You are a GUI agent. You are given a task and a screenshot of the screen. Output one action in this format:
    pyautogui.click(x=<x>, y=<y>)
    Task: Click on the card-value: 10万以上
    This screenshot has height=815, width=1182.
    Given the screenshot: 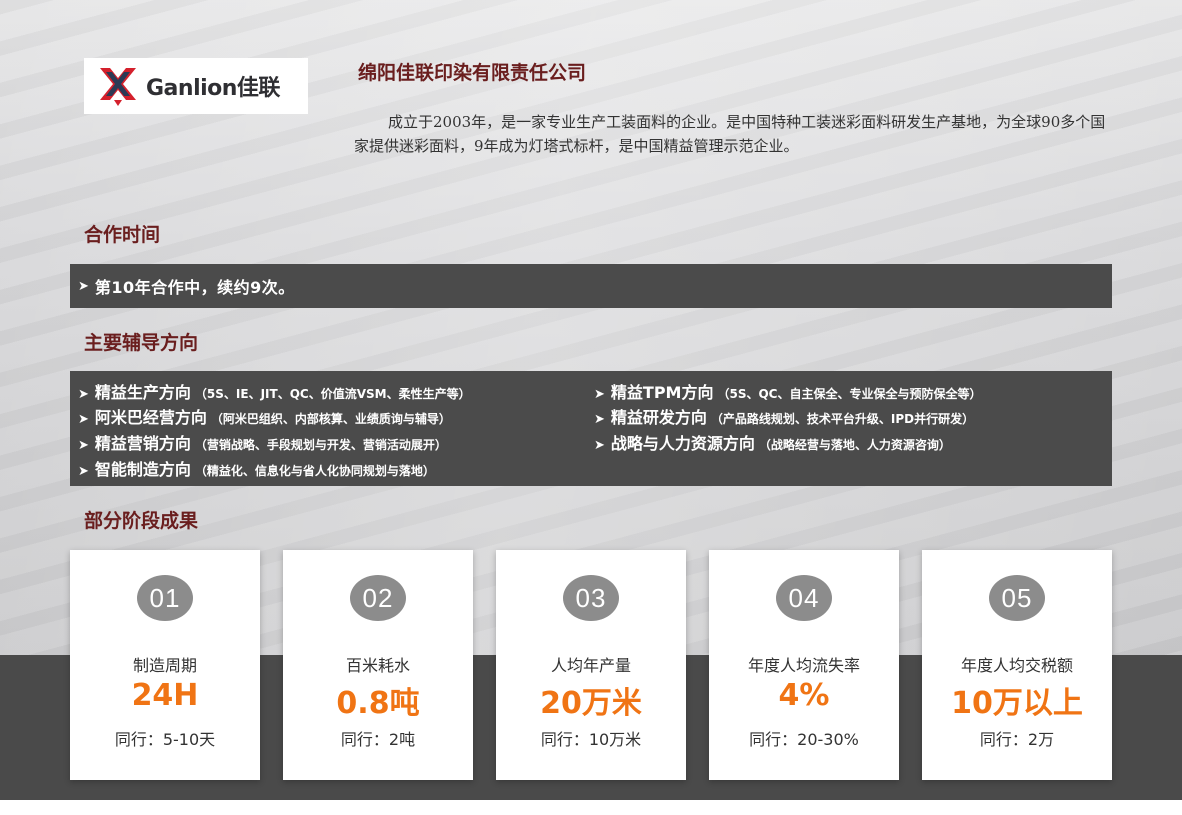 What is the action you would take?
    pyautogui.click(x=1017, y=703)
    